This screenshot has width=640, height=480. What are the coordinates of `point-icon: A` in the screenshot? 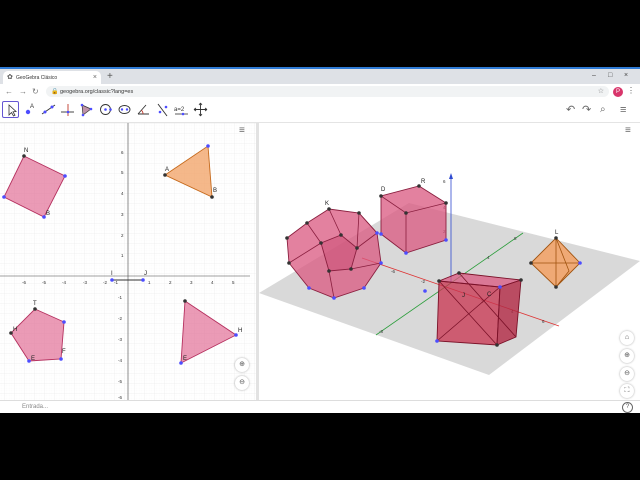 It's located at (29, 109).